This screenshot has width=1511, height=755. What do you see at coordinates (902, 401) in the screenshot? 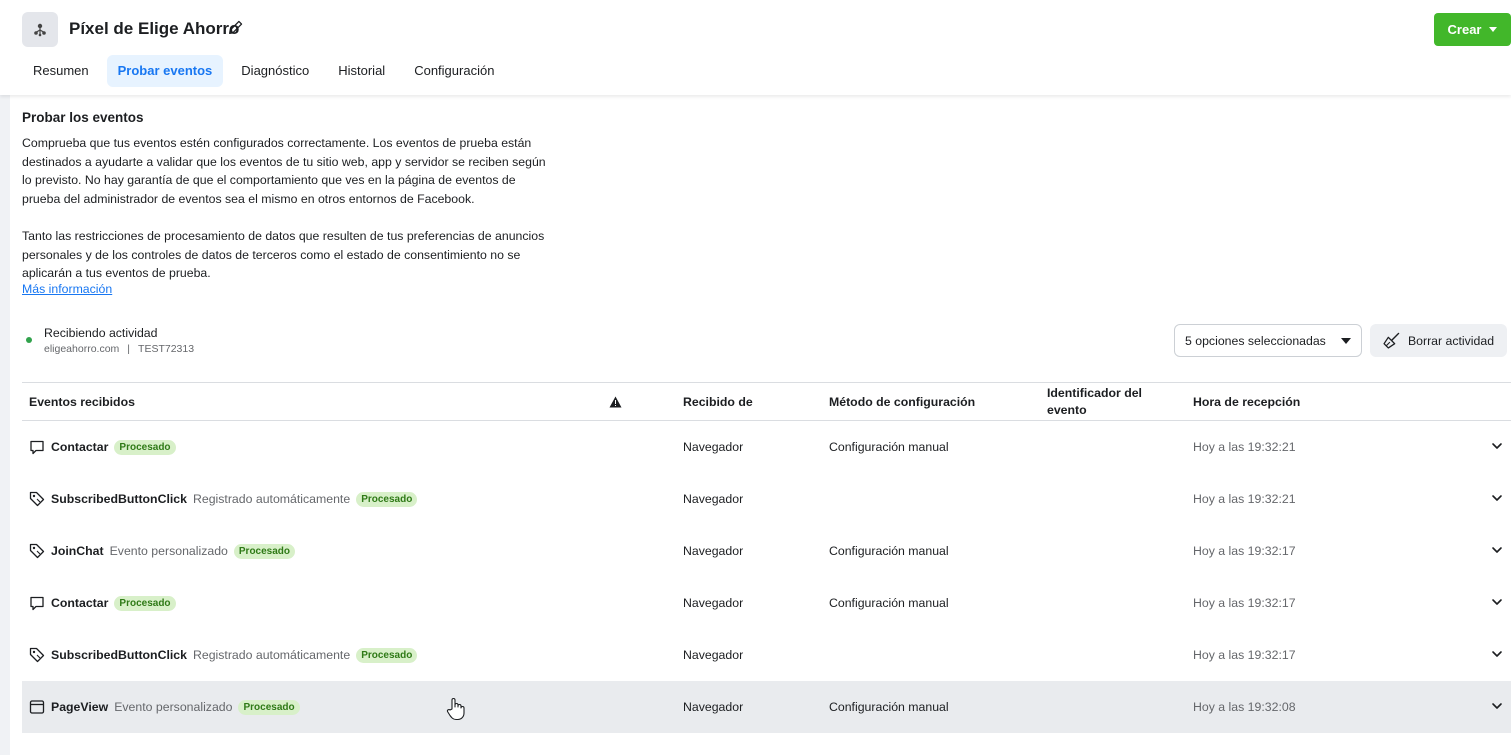
I see `col-header-method: Método de configuración` at bounding box center [902, 401].